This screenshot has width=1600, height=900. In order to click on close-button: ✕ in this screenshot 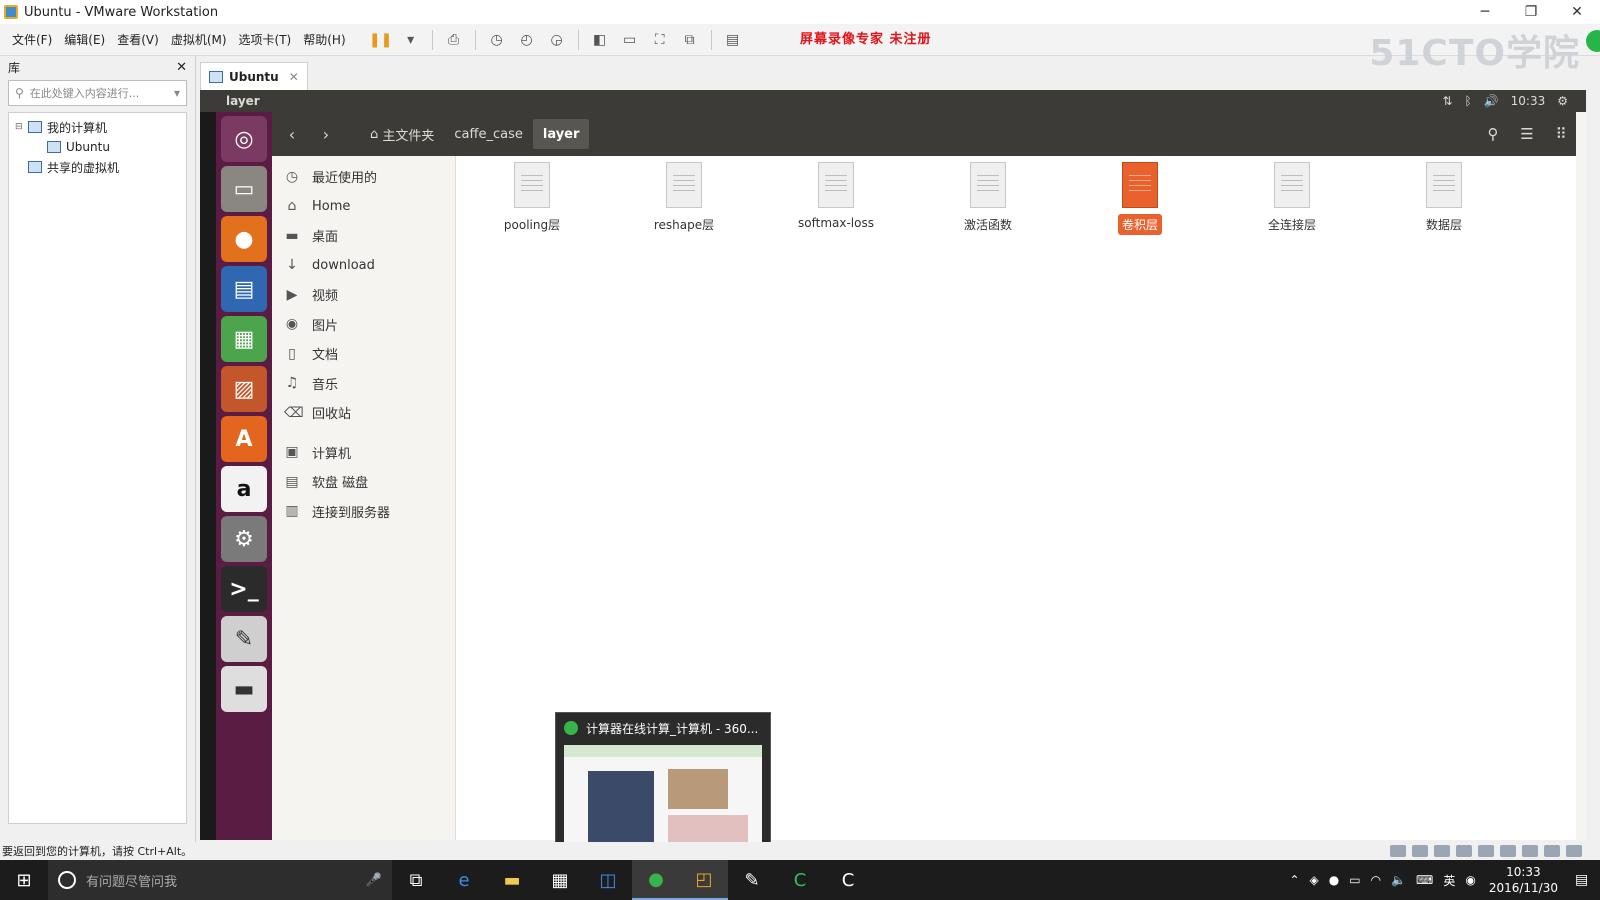, I will do `click(1577, 12)`.